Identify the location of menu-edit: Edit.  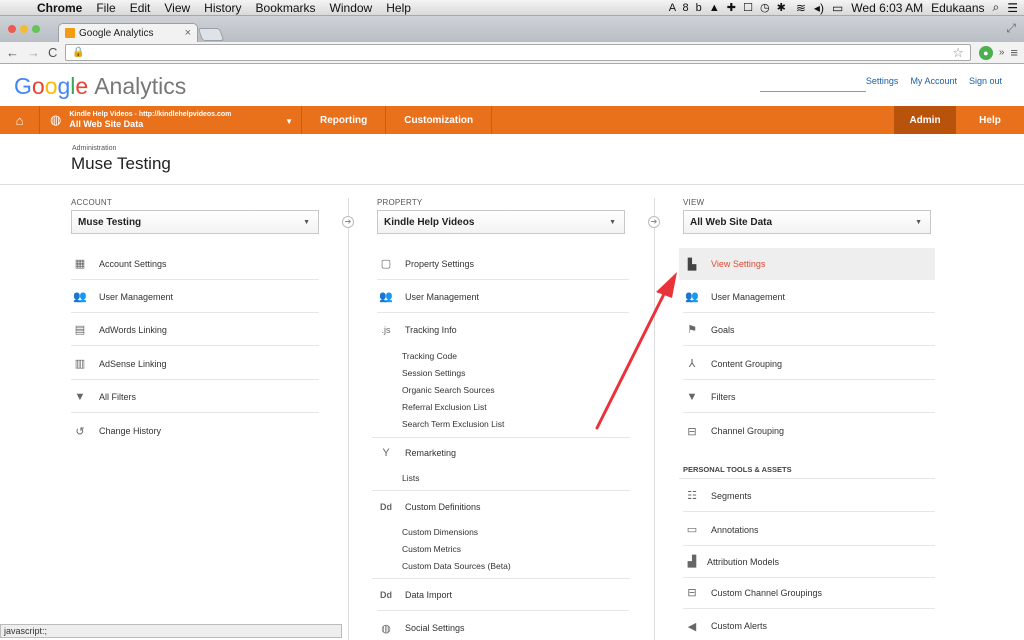
(140, 8).